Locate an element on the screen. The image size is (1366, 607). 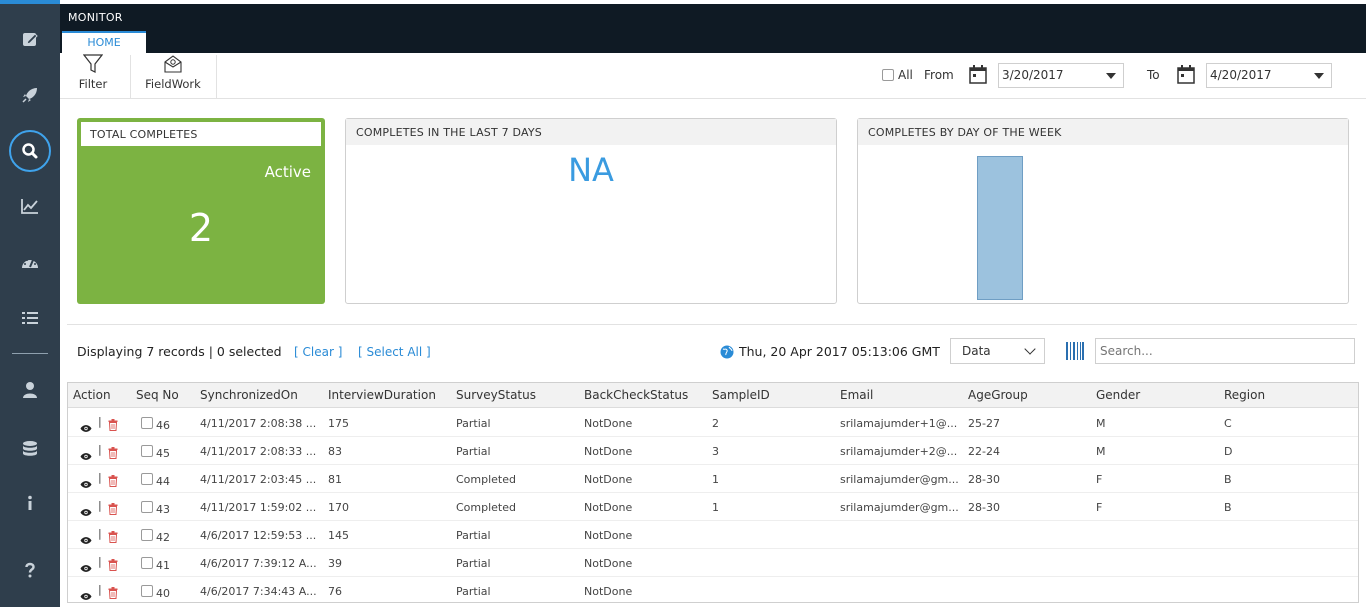
to-date-select: 4/20/2017 is located at coordinates (1269, 75).